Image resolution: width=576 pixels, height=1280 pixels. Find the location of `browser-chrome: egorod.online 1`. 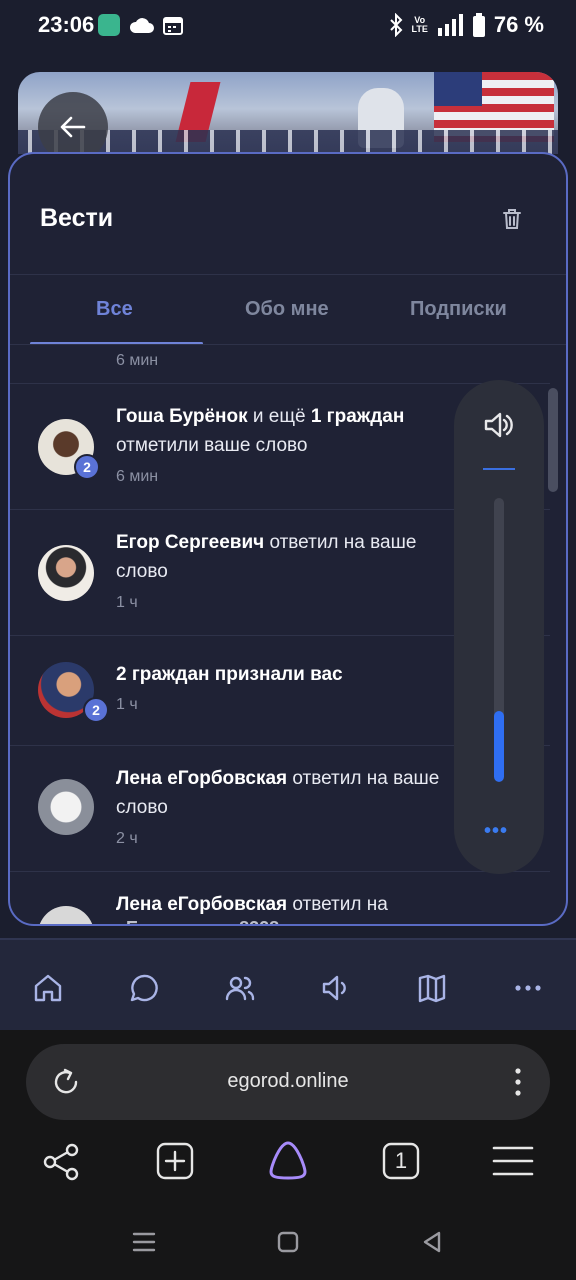

browser-chrome: egorod.online 1 is located at coordinates (288, 1120).